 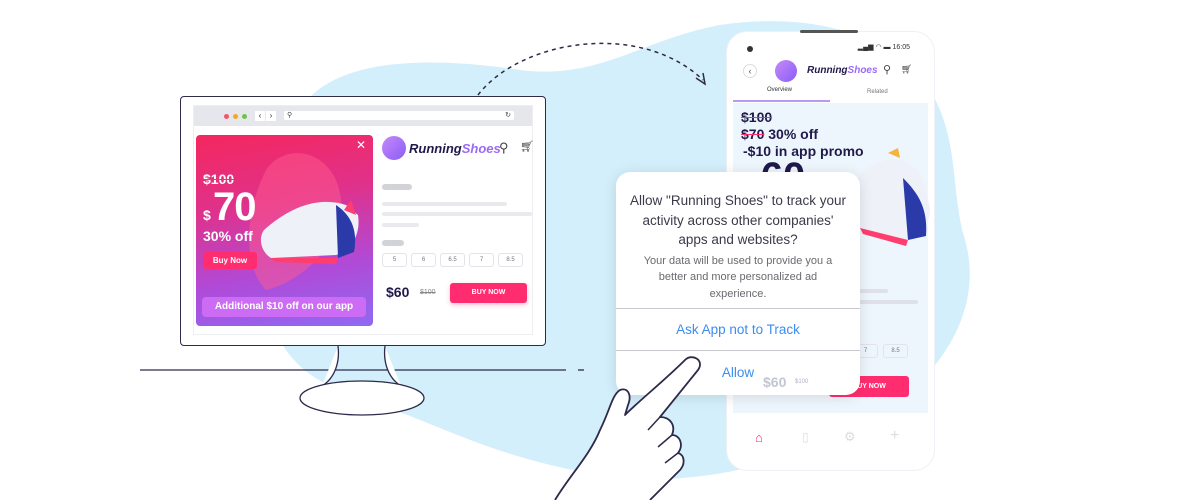 What do you see at coordinates (228, 236) in the screenshot?
I see `ad-discount: 30% off` at bounding box center [228, 236].